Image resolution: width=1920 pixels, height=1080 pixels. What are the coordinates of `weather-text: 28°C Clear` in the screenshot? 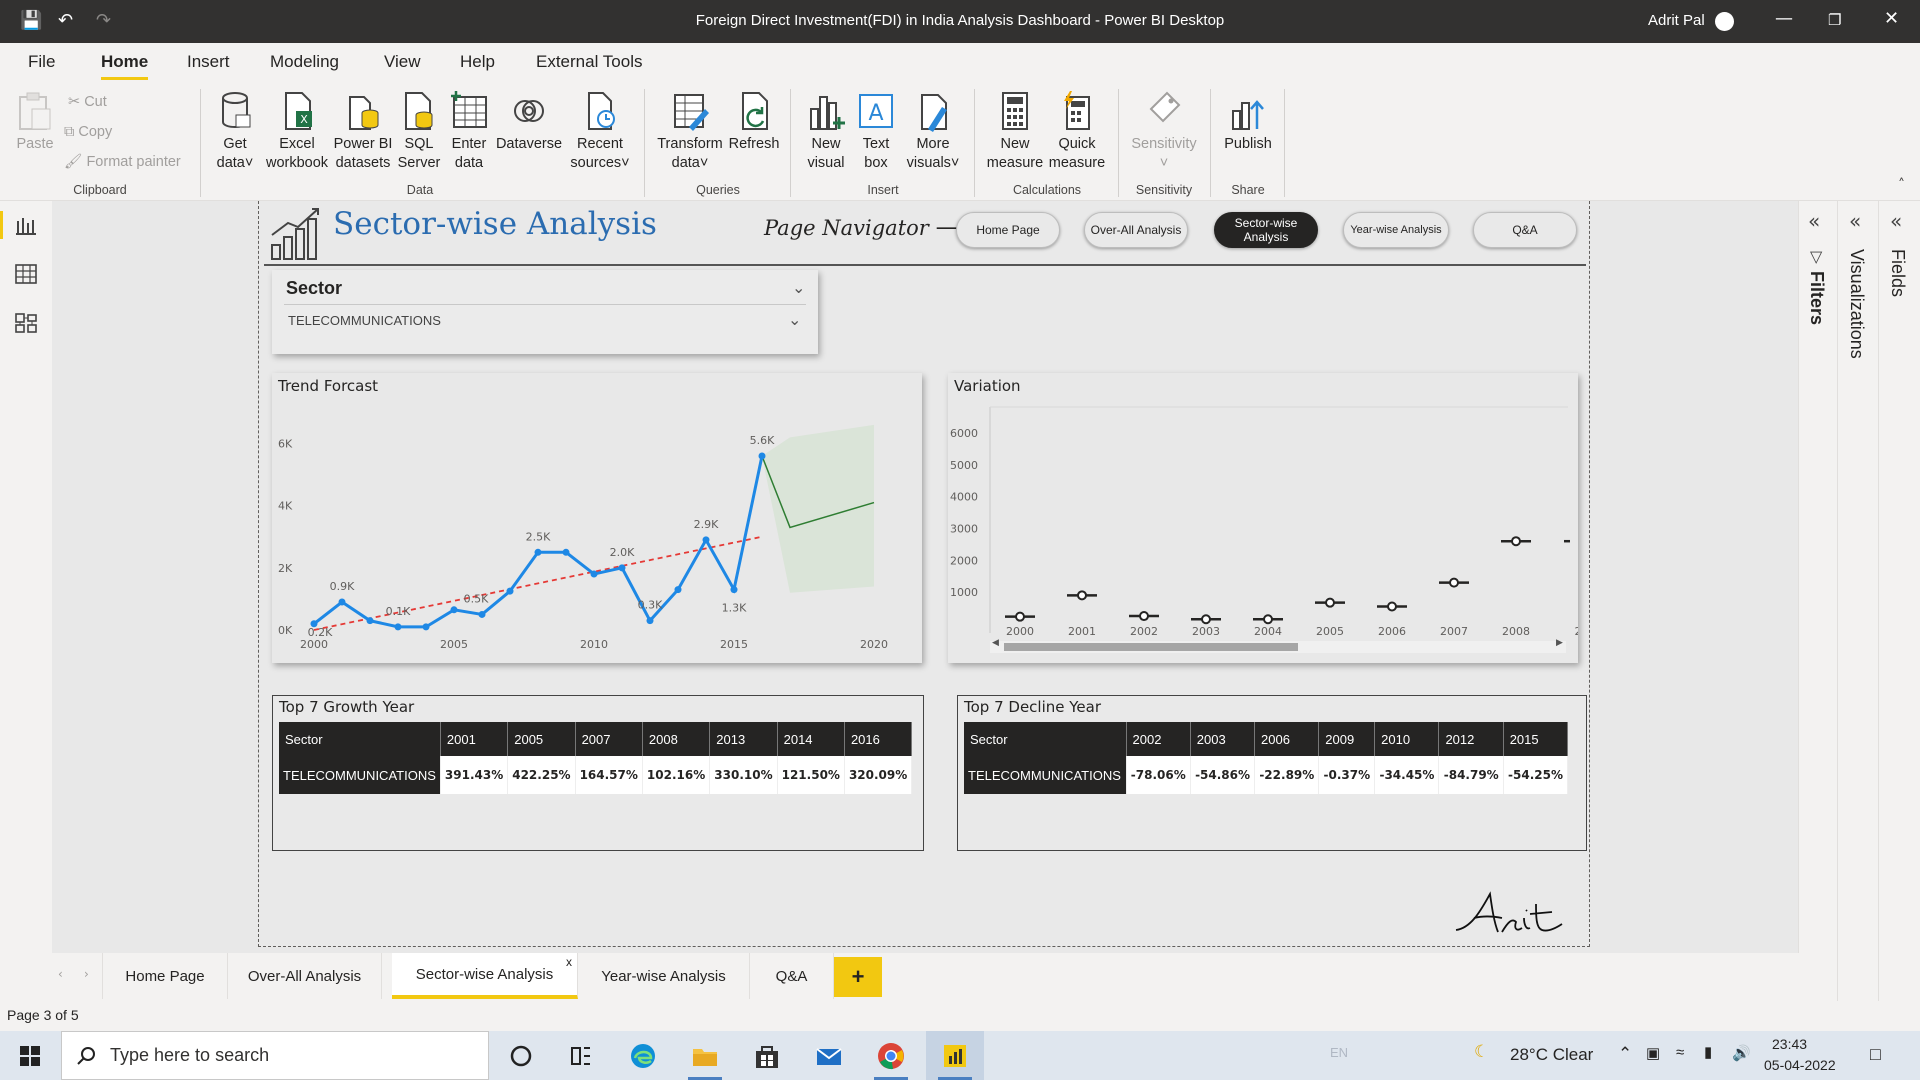 It's located at (1551, 1055).